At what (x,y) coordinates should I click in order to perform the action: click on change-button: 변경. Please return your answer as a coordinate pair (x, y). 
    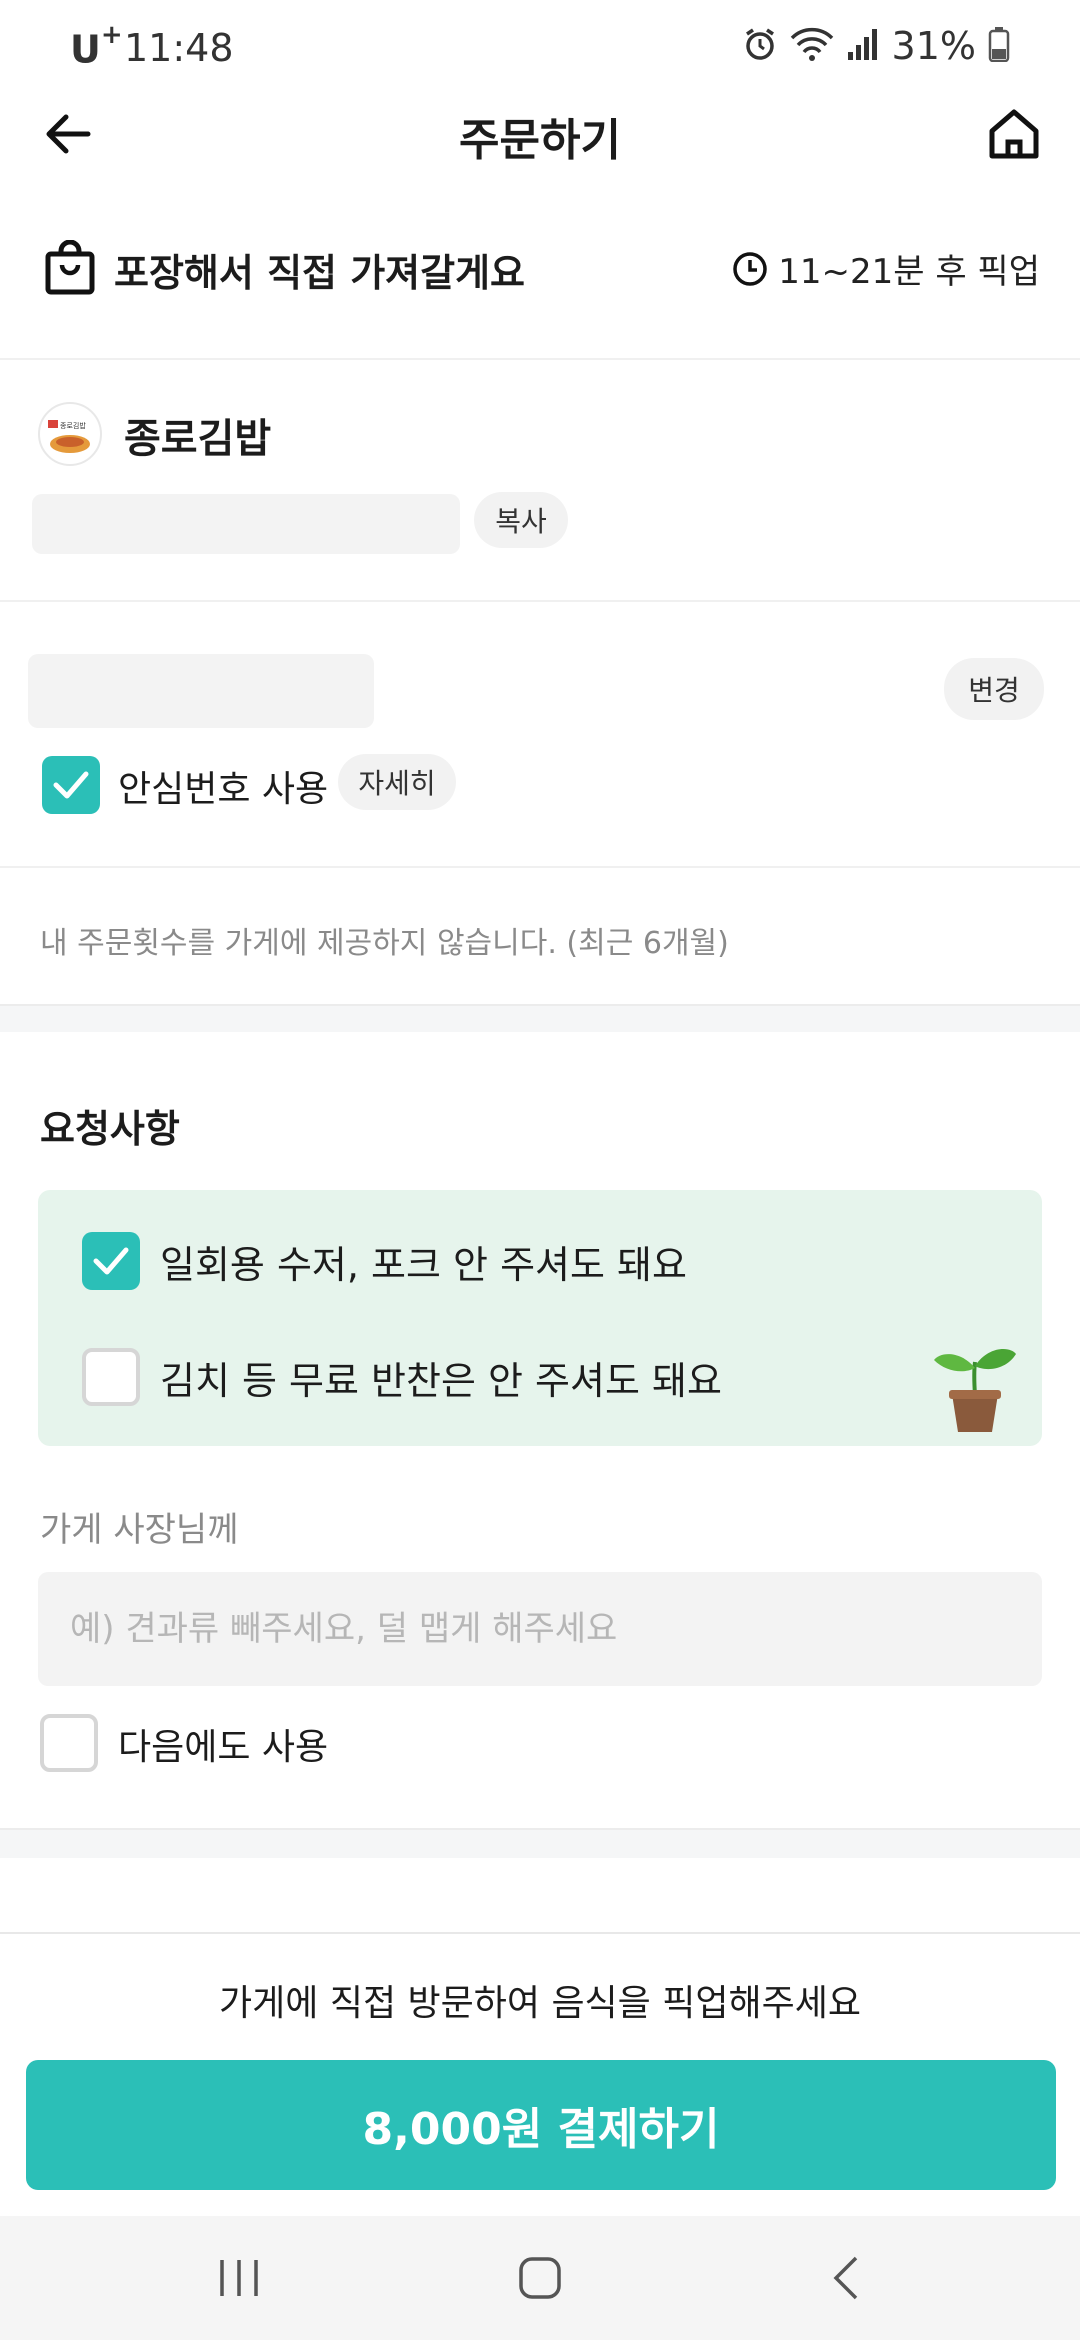
    Looking at the image, I should click on (994, 689).